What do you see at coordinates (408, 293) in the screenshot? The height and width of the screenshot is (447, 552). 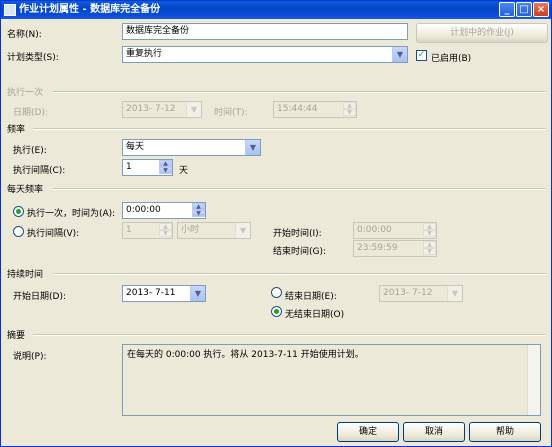 I see `end-date-value: 2013- 7-12` at bounding box center [408, 293].